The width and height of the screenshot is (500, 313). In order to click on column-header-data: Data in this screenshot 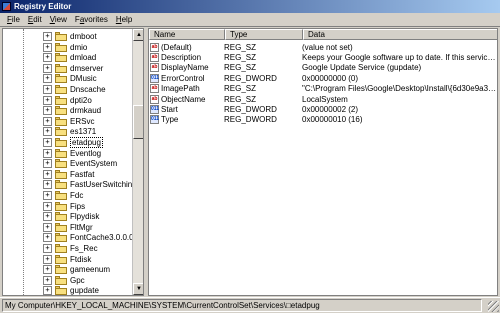, I will do `click(400, 34)`.